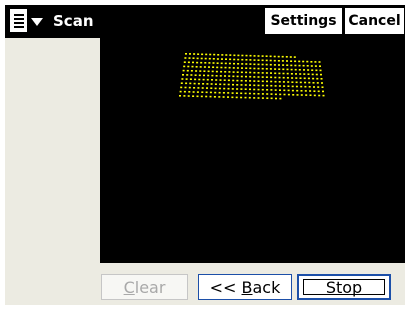 The width and height of the screenshot is (409, 310). What do you see at coordinates (245, 287) in the screenshot?
I see `back-button: << Back` at bounding box center [245, 287].